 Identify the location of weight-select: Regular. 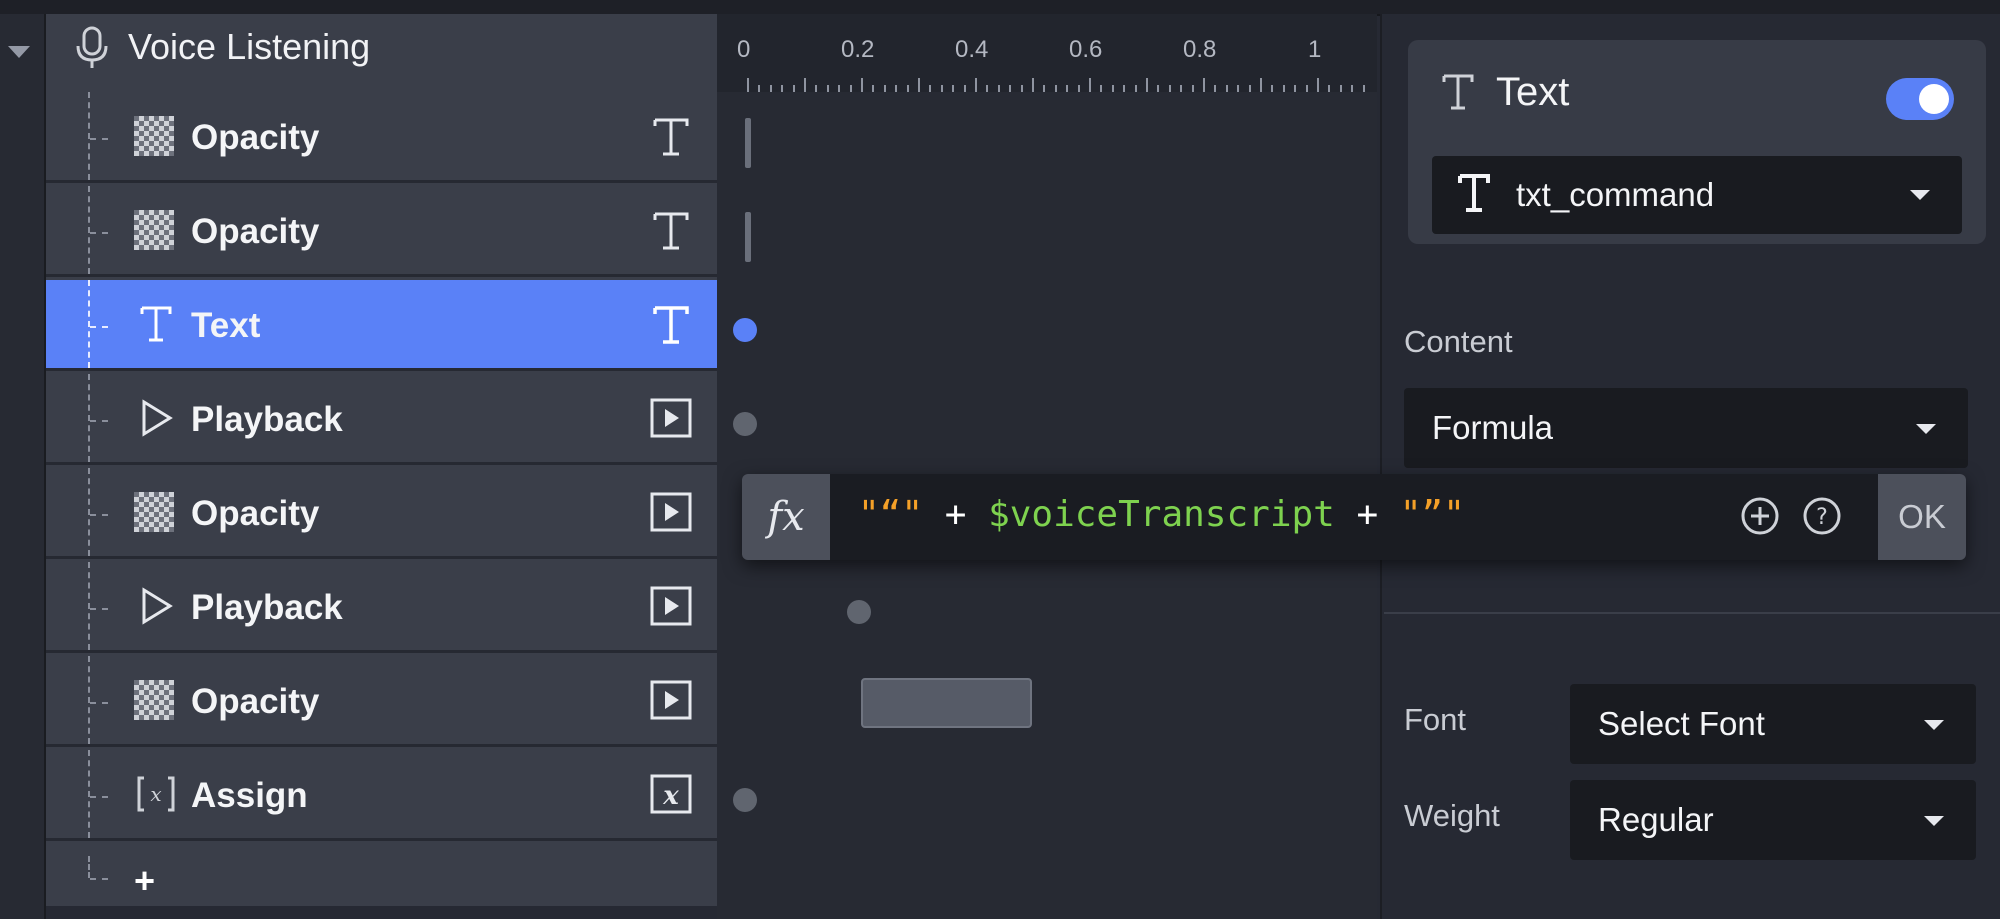
(1773, 820).